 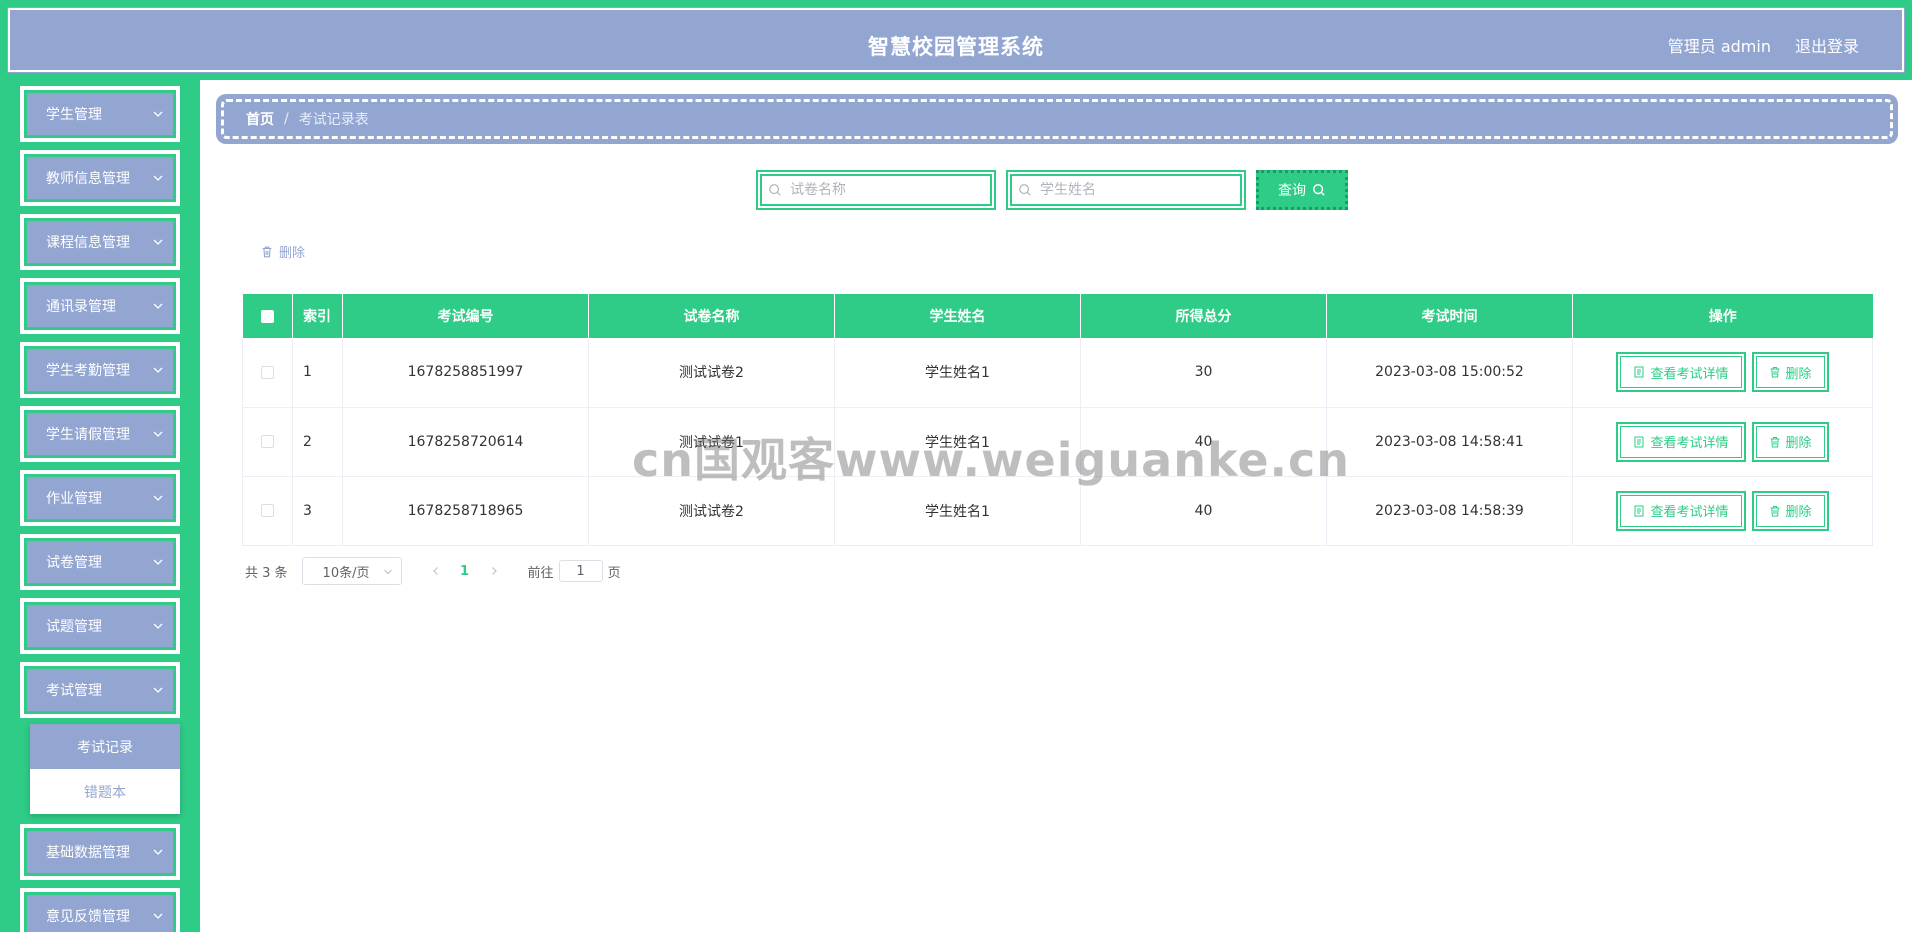 I want to click on select-all-cell, so click(x=267, y=316).